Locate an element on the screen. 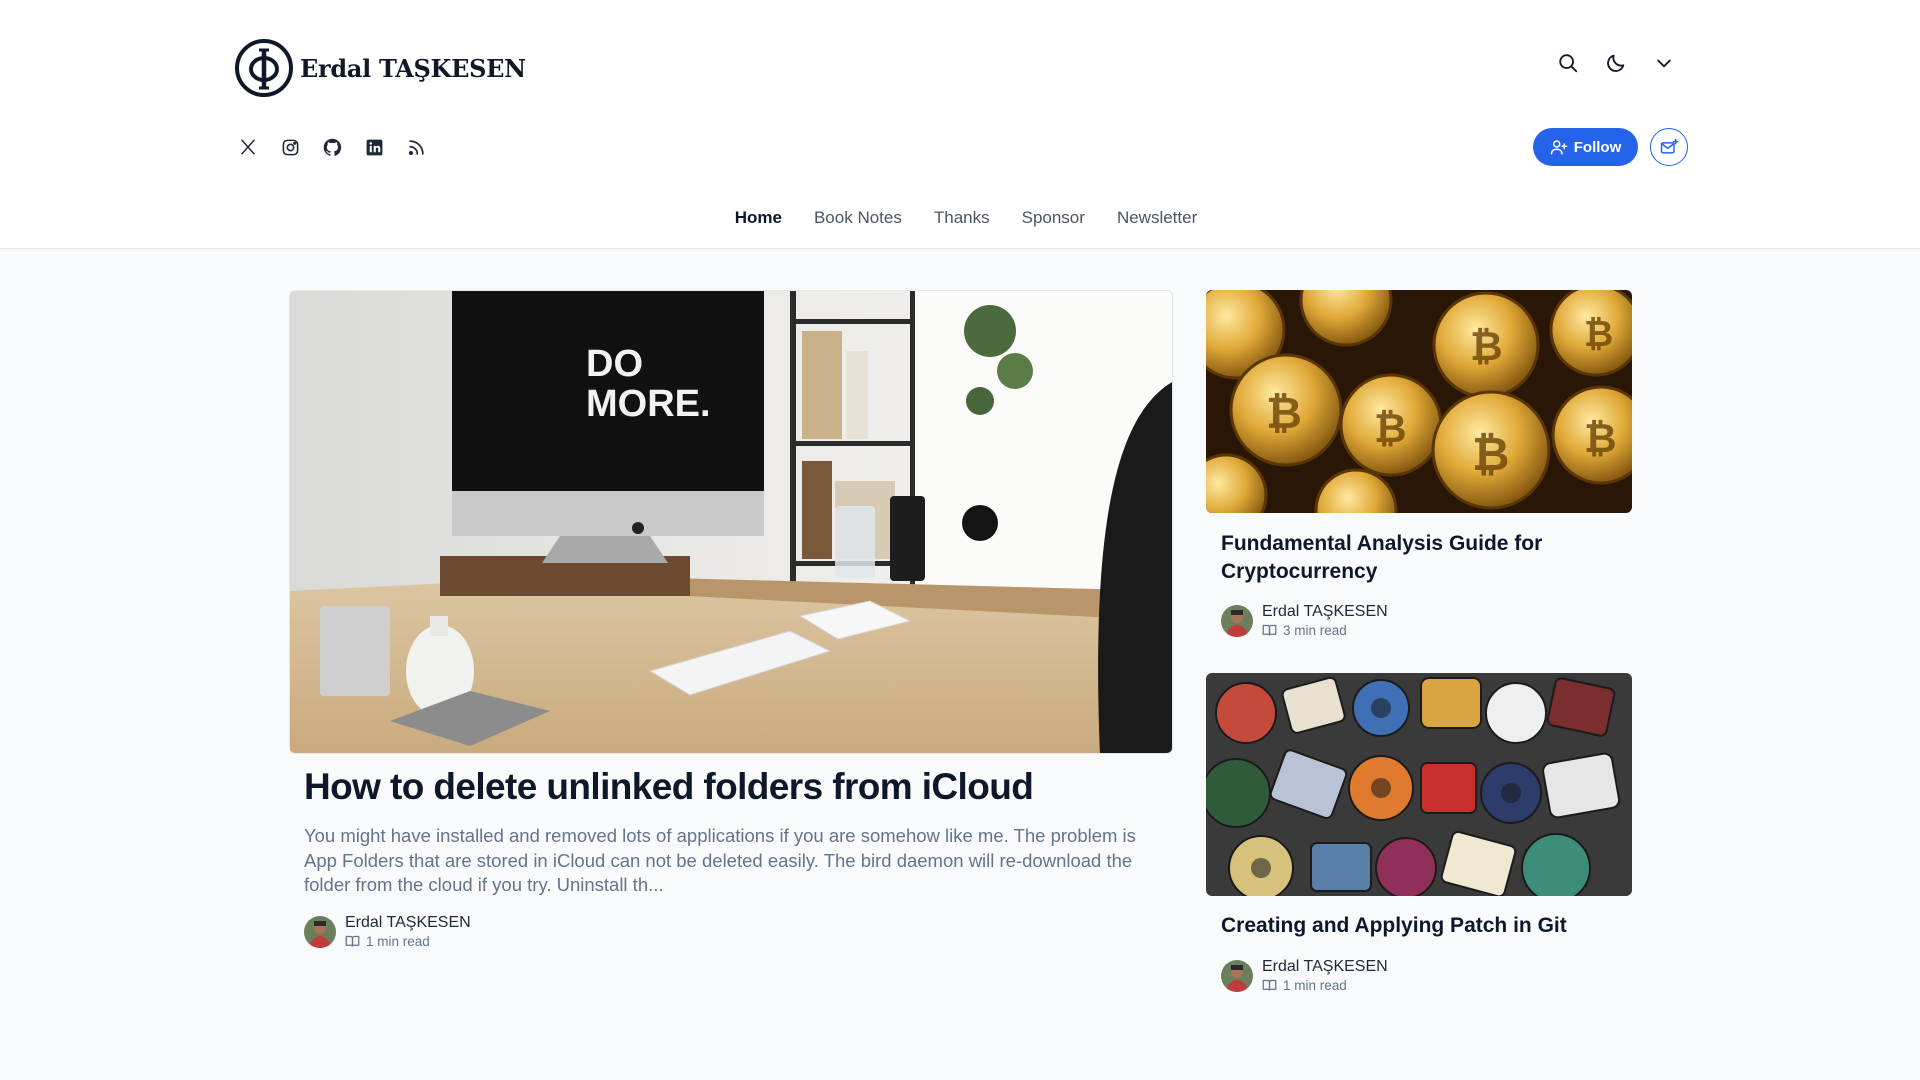 Image resolution: width=1920 pixels, height=1080 pixels. post-card-image-patches is located at coordinates (1419, 784).